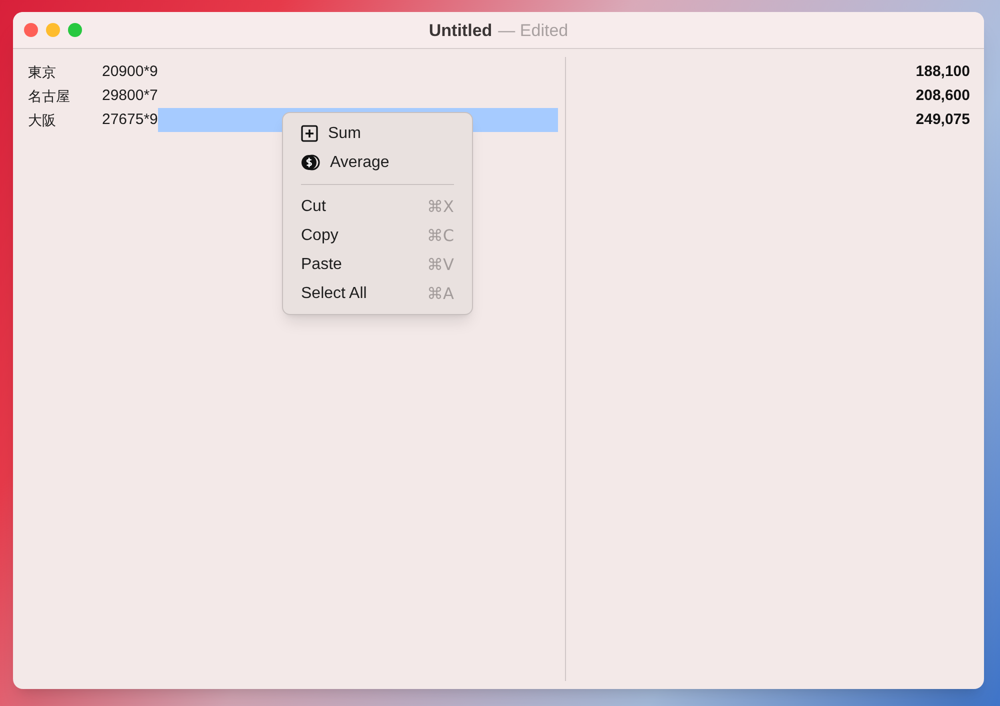  Describe the element at coordinates (310, 162) in the screenshot. I see `coins-icon` at that location.